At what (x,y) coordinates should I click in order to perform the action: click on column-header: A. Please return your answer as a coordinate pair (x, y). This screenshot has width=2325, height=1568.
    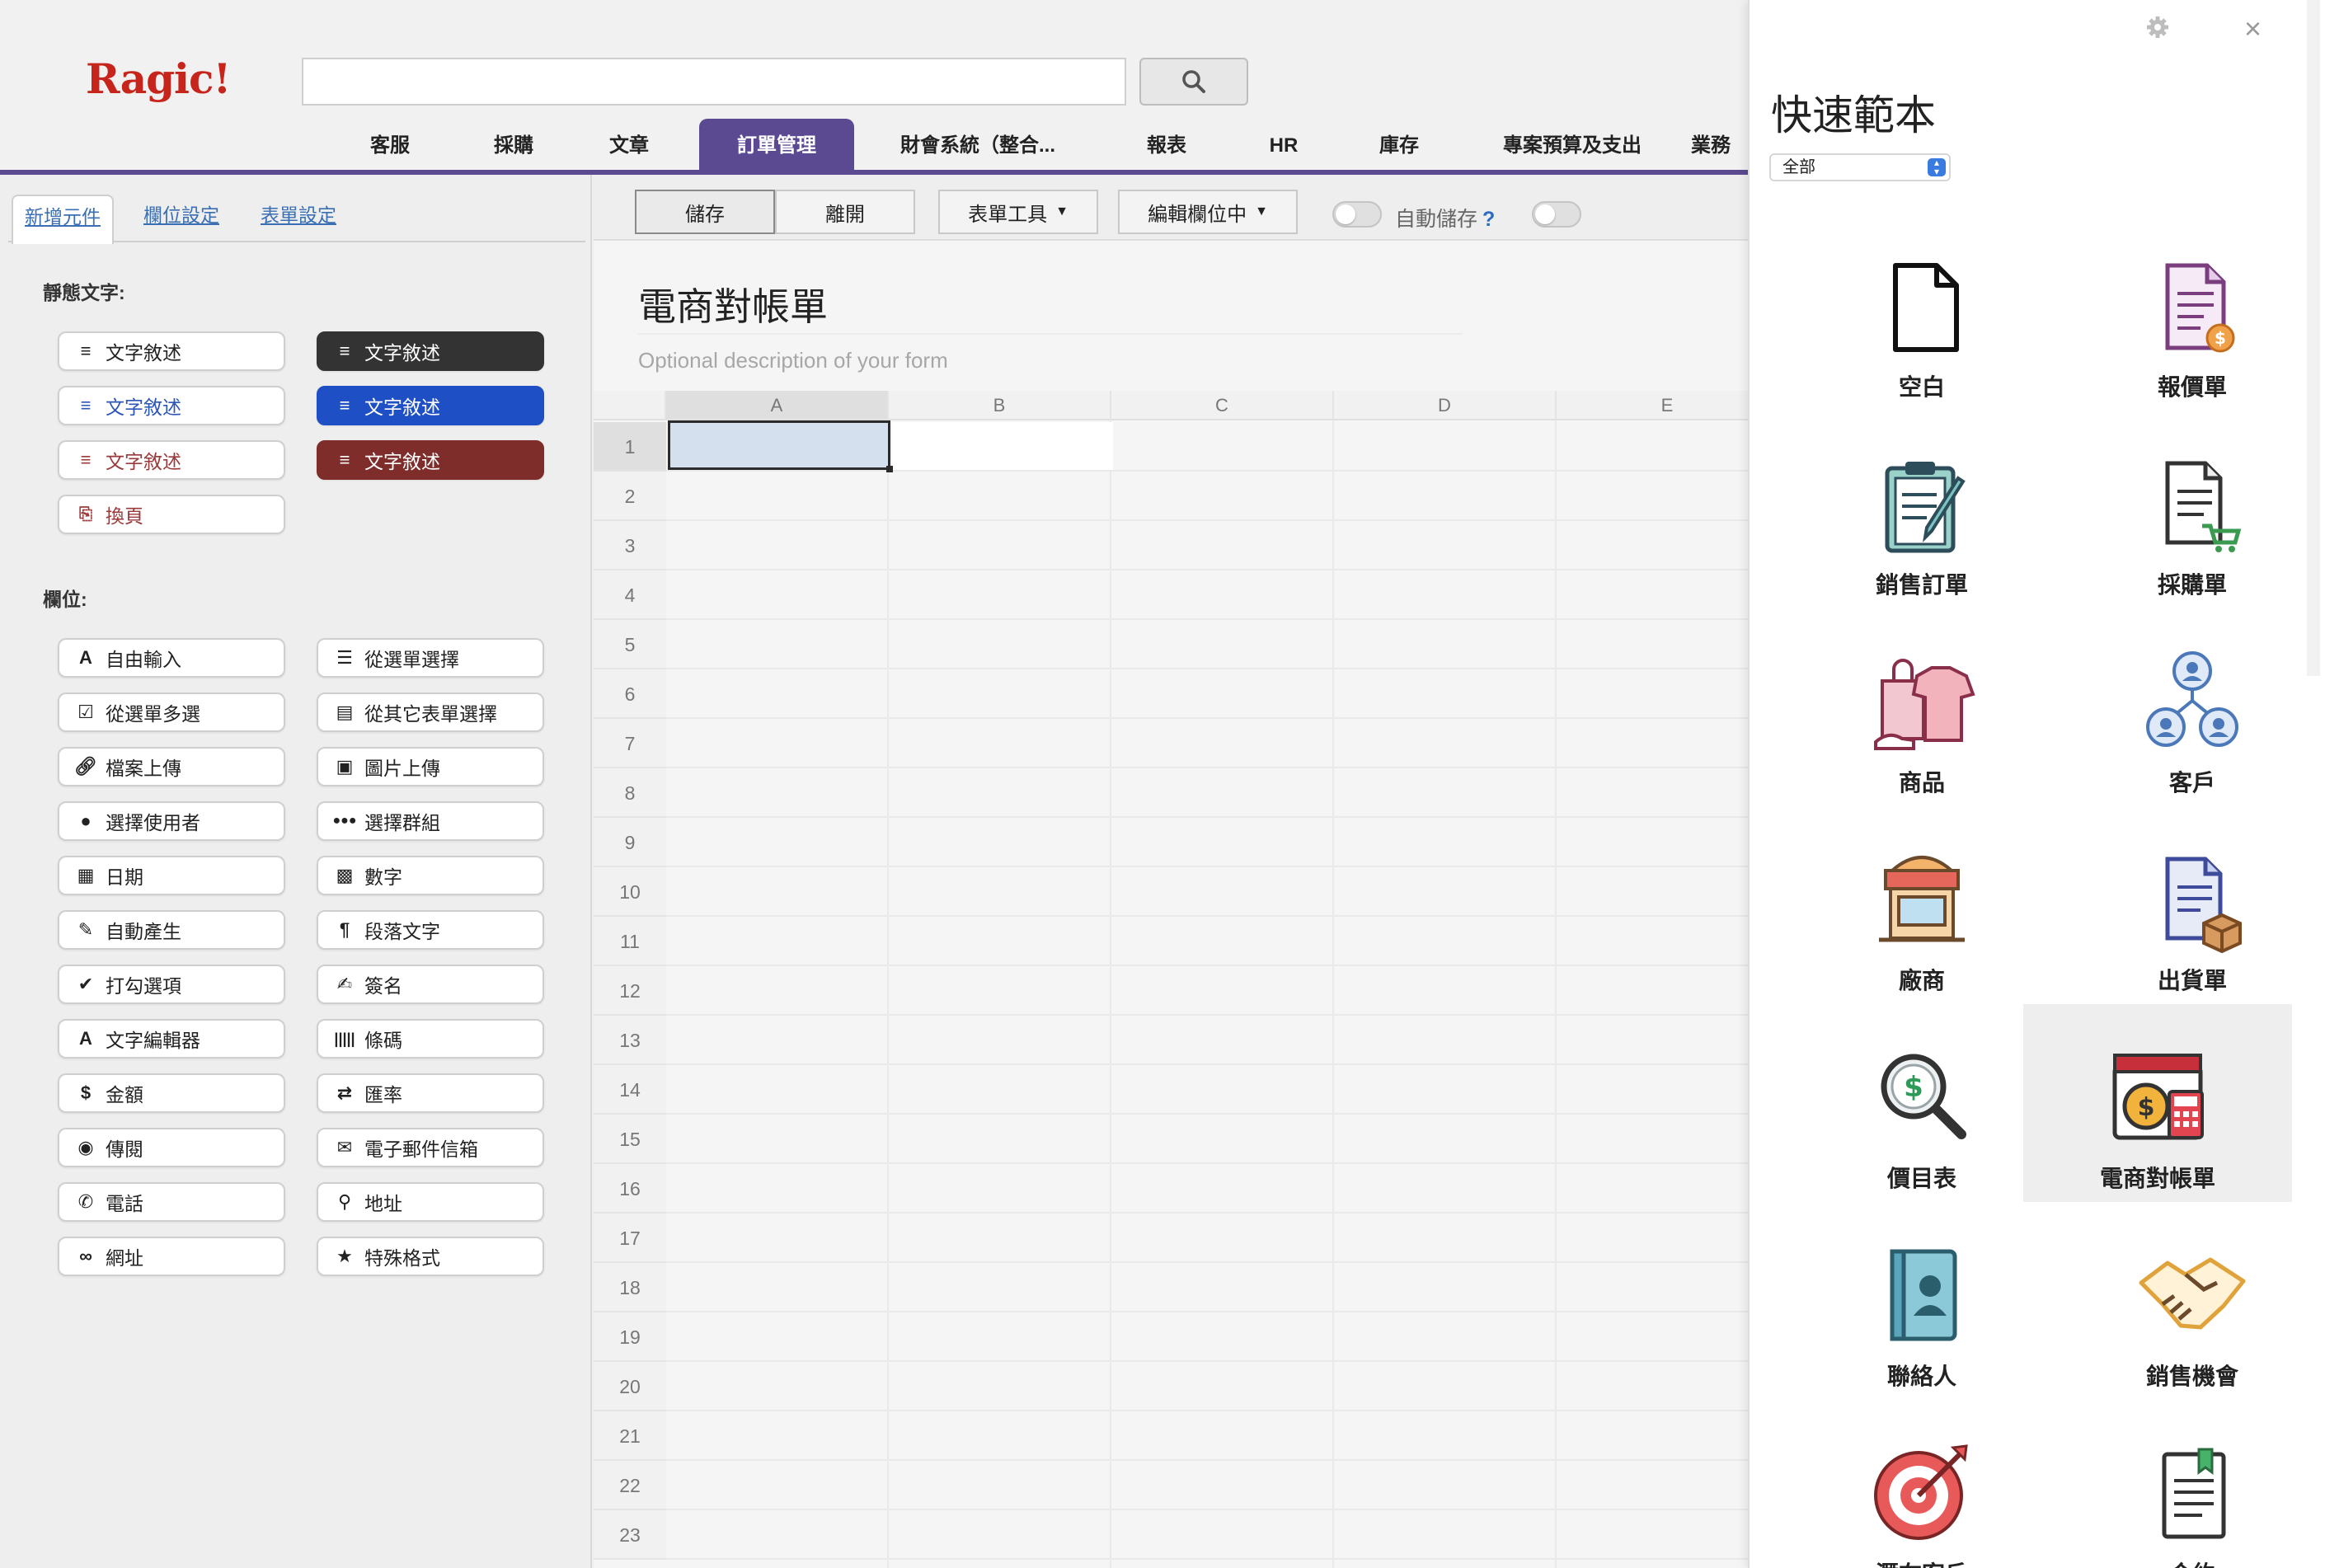
    Looking at the image, I should click on (777, 405).